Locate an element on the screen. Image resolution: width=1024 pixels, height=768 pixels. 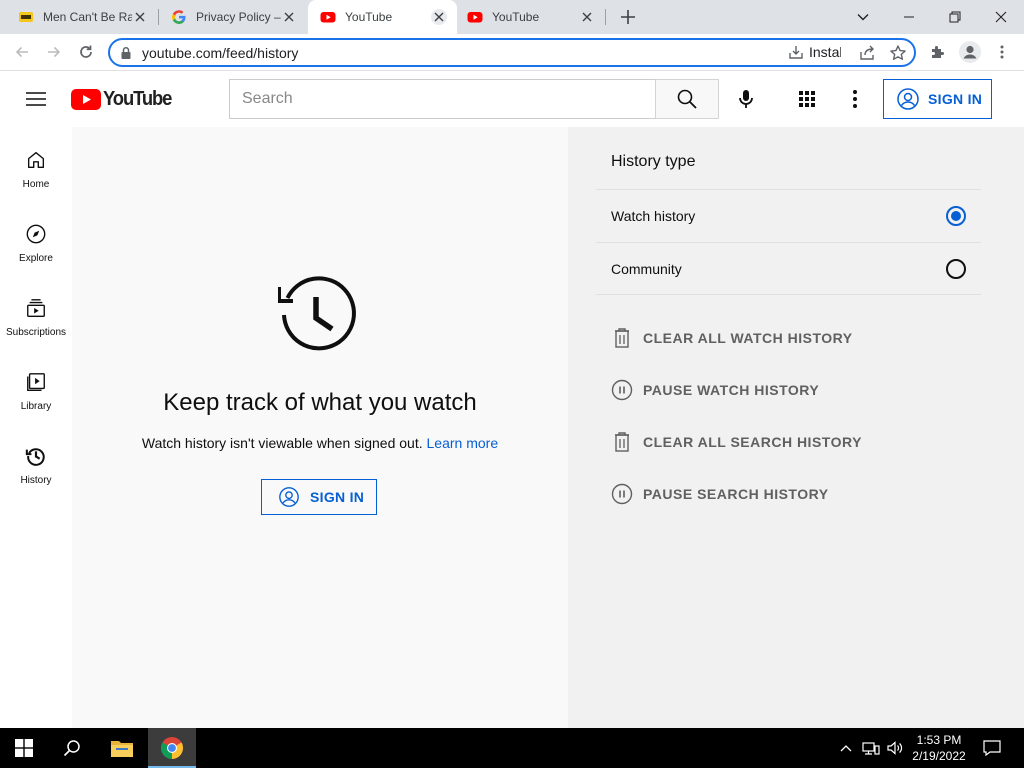
lock-icon is located at coordinates (126, 53).